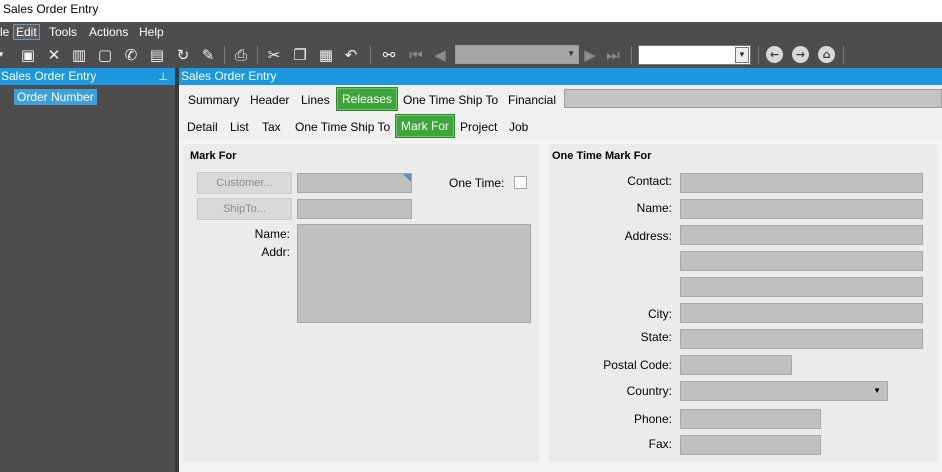  What do you see at coordinates (208, 55) in the screenshot?
I see `broom-icon: ✎` at bounding box center [208, 55].